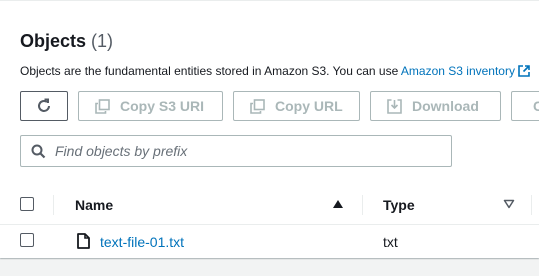 This screenshot has width=539, height=276. Describe the element at coordinates (142, 242) in the screenshot. I see `object-name-link: text-file-01.txt` at that location.